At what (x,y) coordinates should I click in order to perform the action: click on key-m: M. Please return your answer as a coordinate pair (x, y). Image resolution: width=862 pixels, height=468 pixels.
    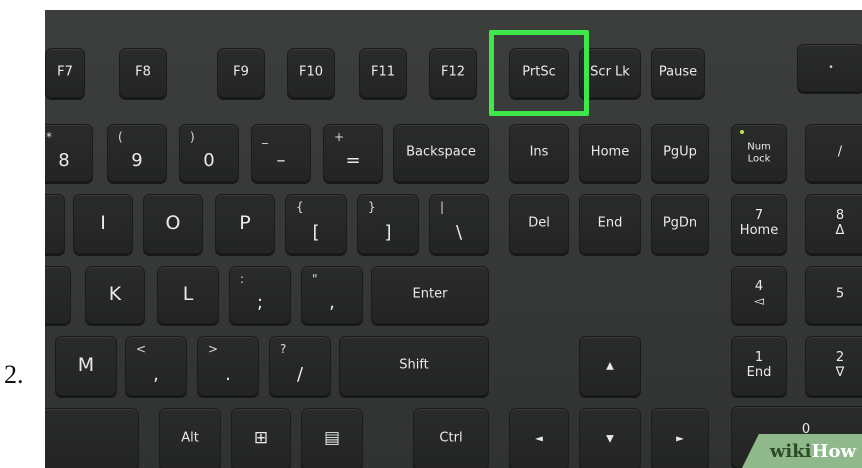
    Looking at the image, I should click on (86, 366).